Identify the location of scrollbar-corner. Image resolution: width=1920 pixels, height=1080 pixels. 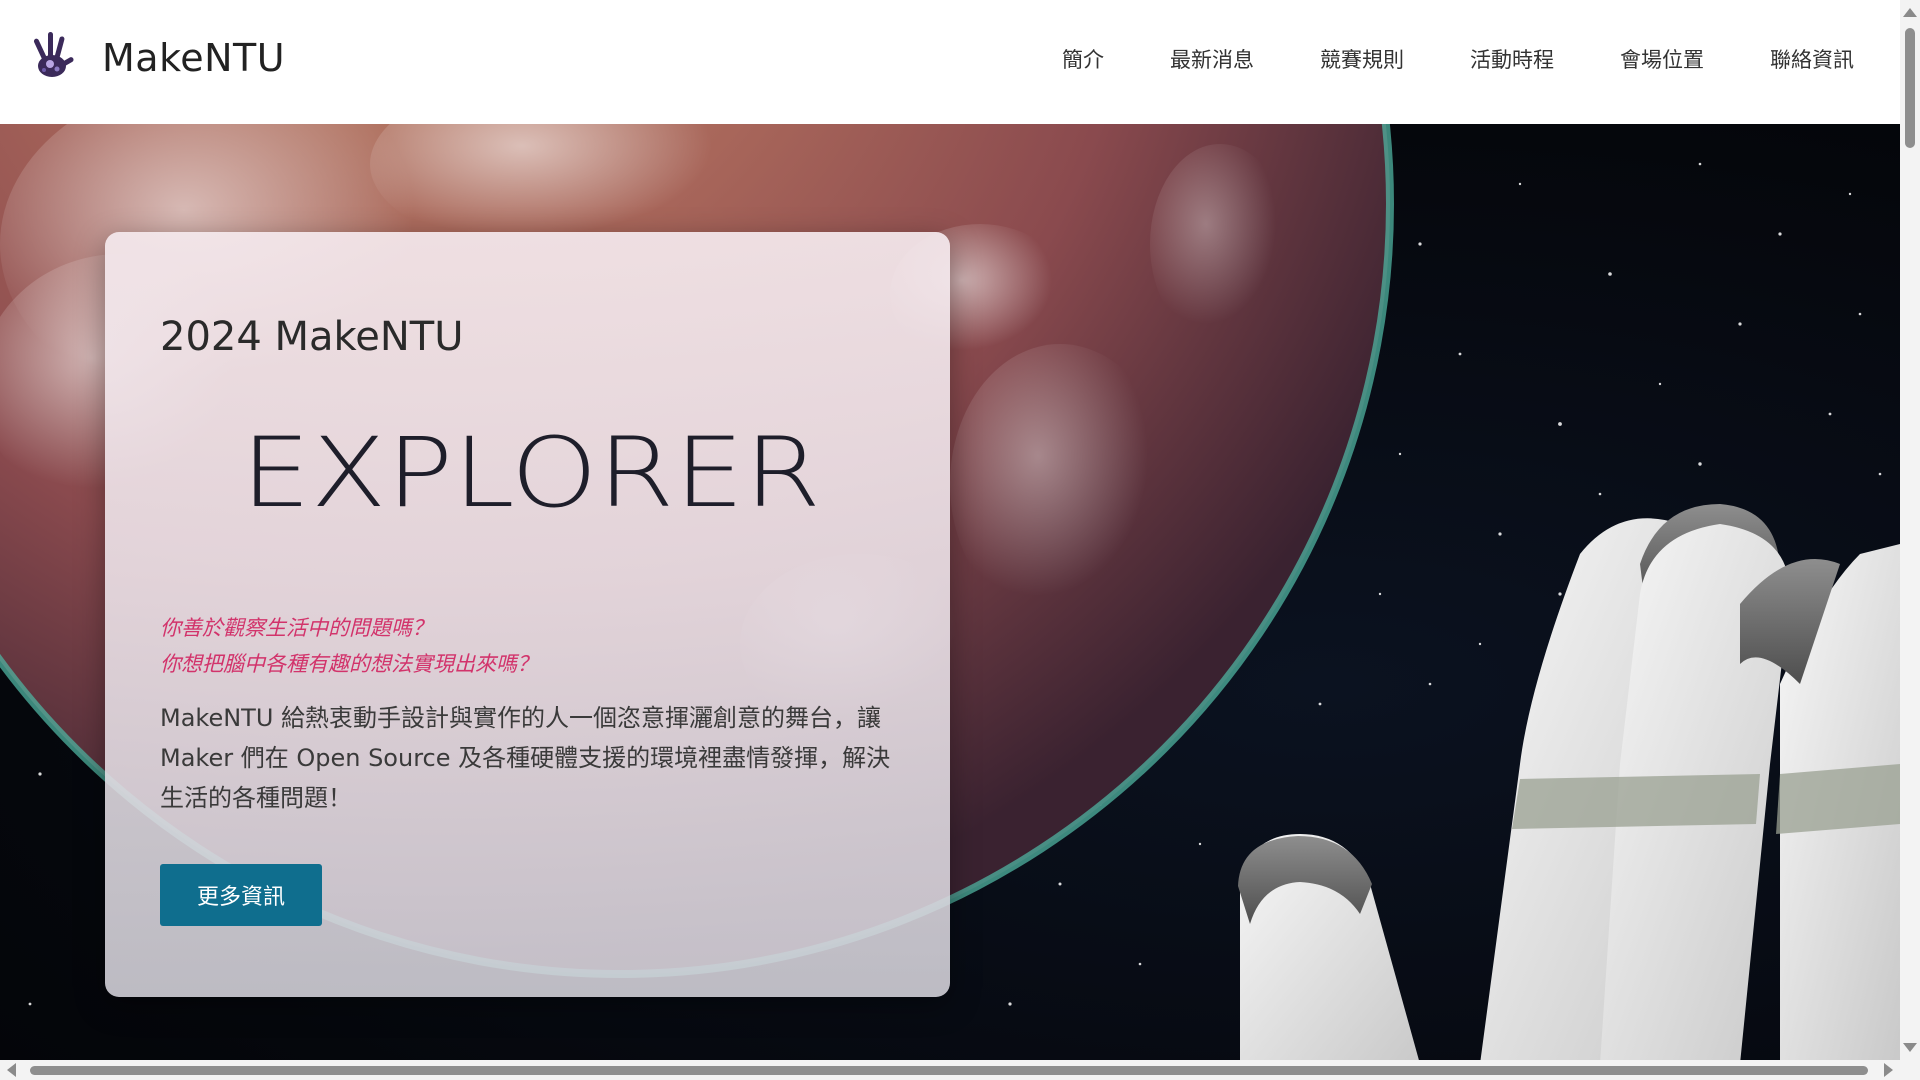
(1910, 1070).